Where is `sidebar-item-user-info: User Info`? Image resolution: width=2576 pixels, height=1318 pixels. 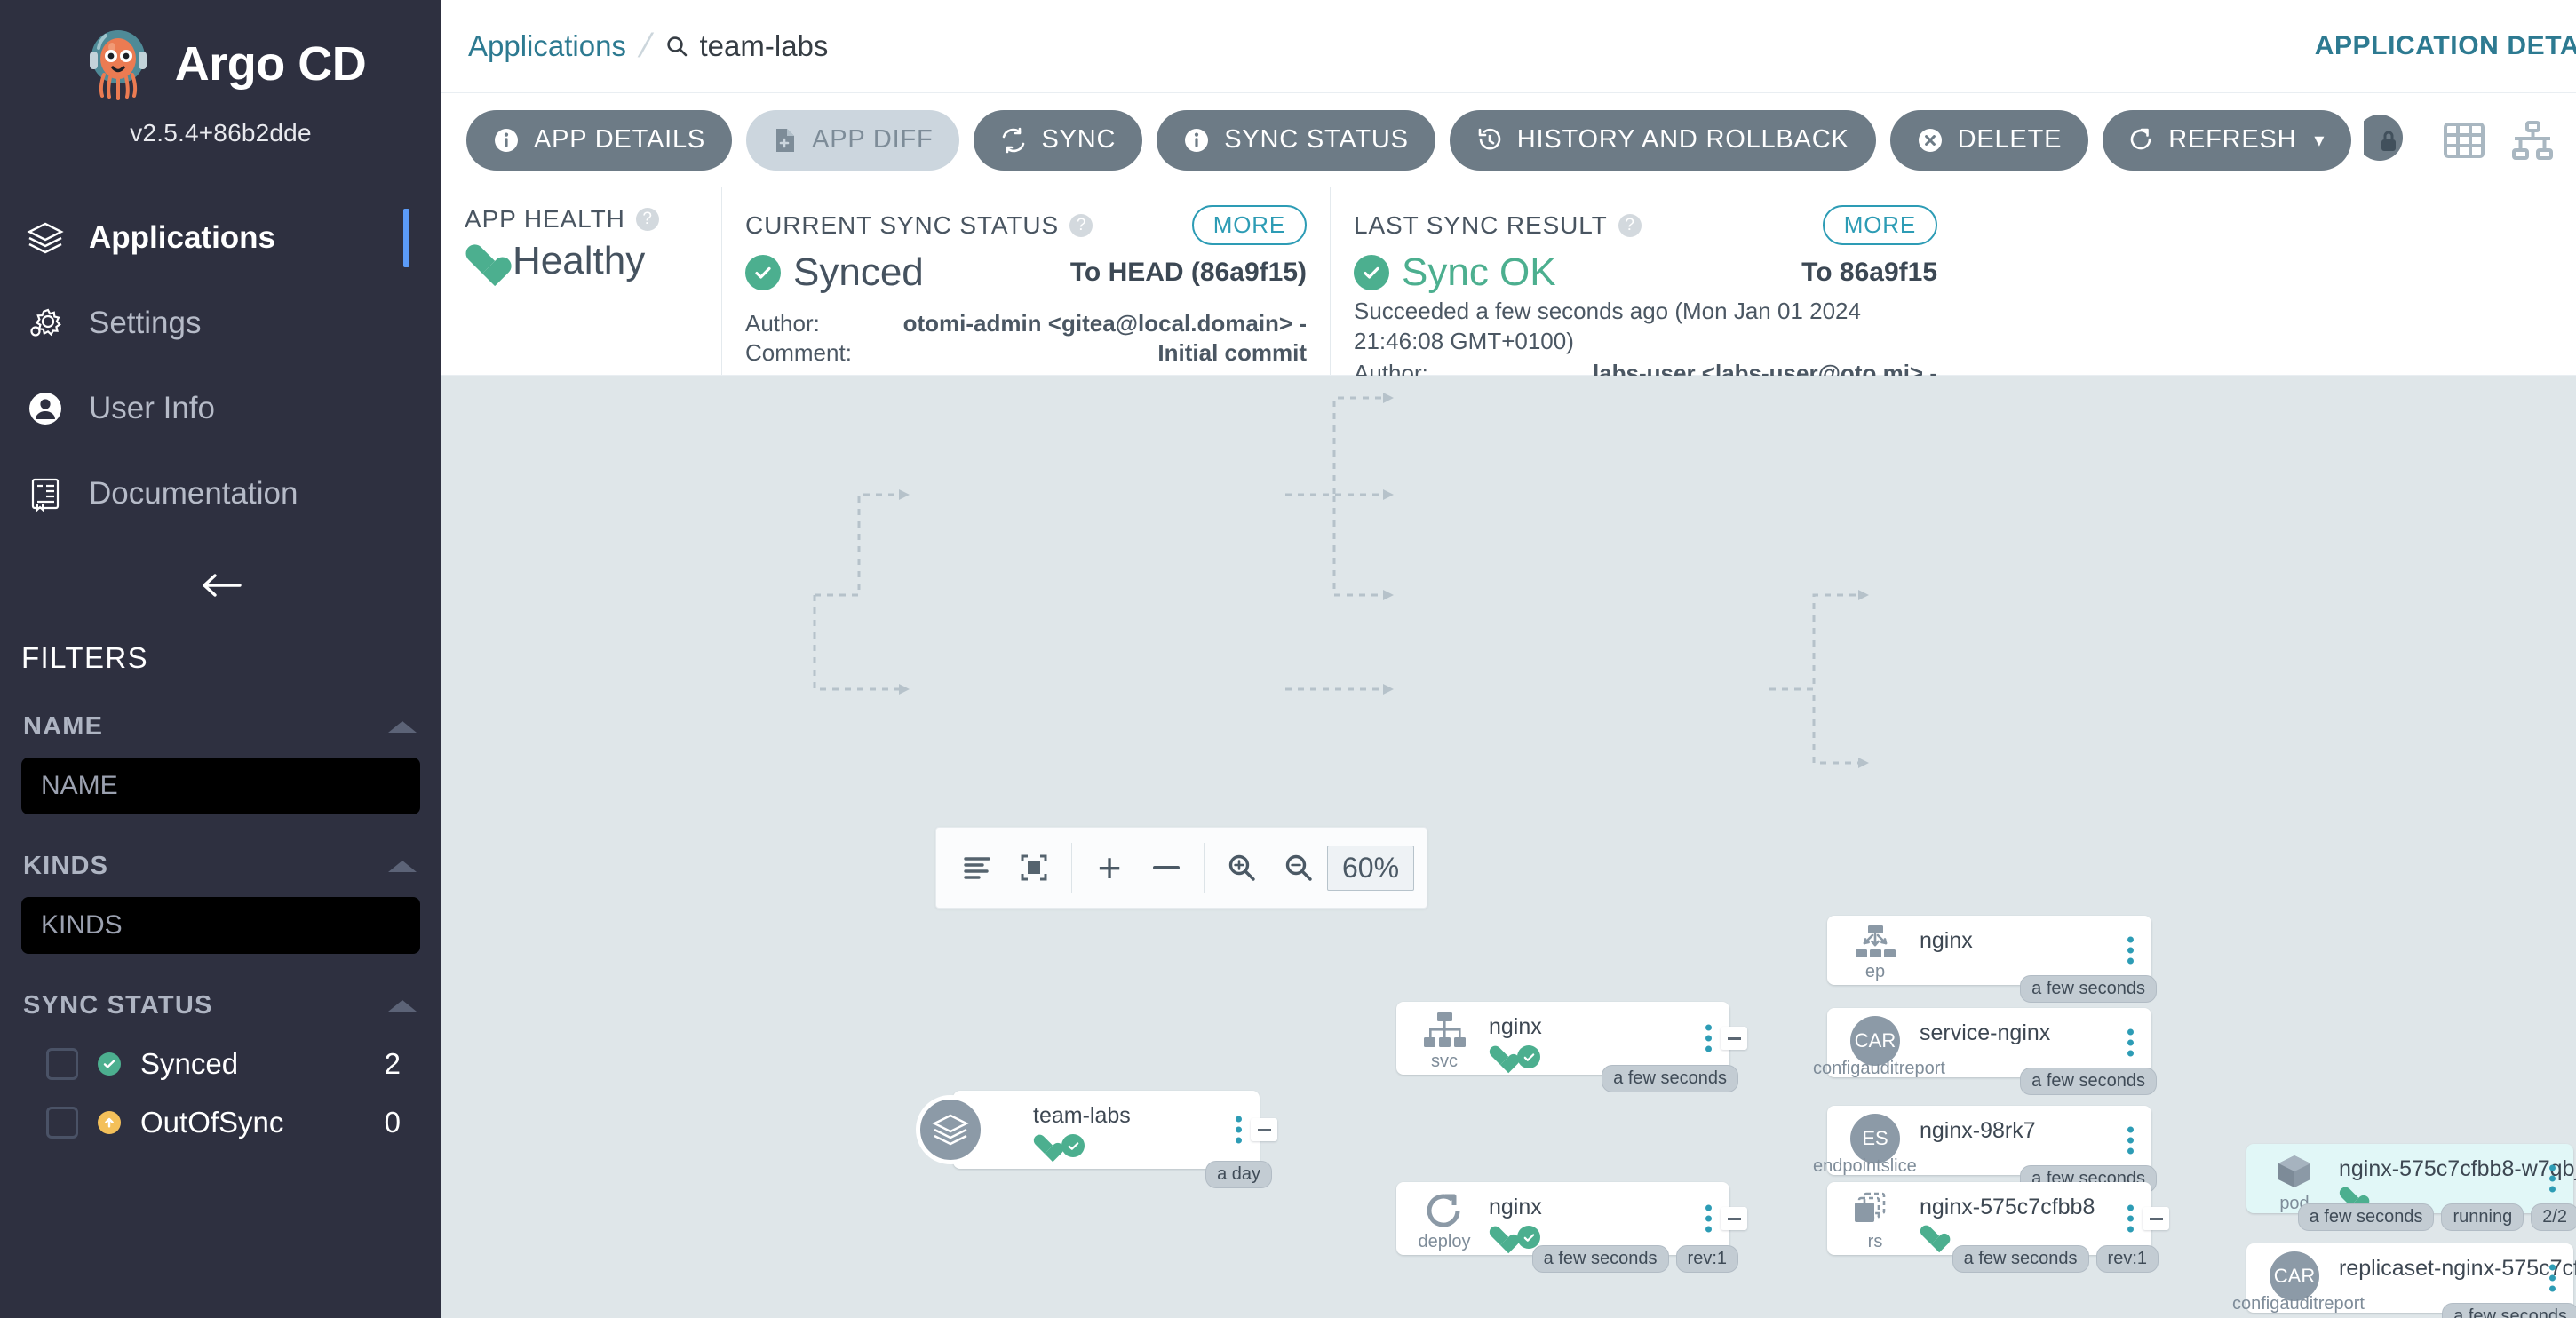
sidebar-item-user-info: User Info is located at coordinates (220, 408).